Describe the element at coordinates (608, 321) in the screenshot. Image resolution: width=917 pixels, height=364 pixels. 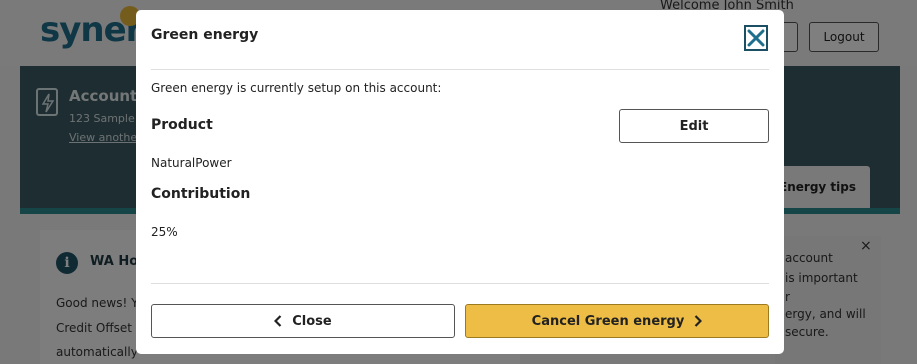
I see `cancel-button-label: Cancel Green energy` at that location.